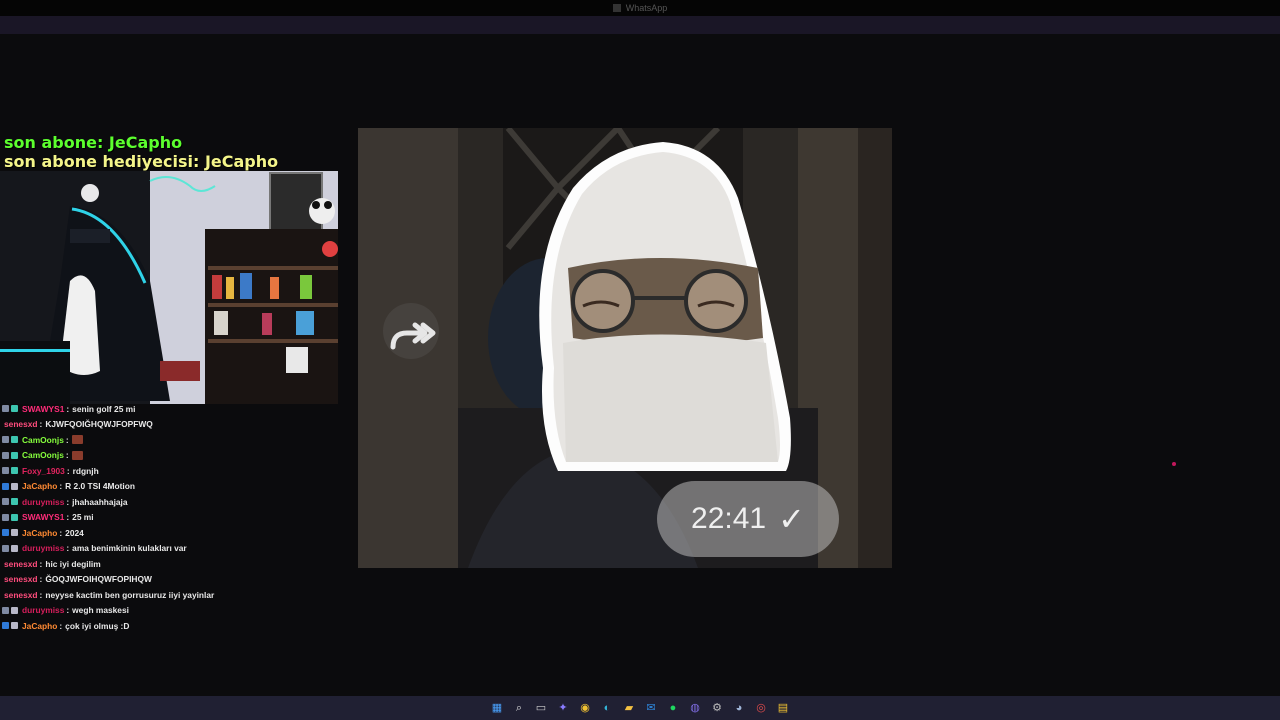 This screenshot has height=720, width=1280. I want to click on chat-message: senesxd: ĞOQJWFOIHQWFOPIHQW, so click(175, 580).